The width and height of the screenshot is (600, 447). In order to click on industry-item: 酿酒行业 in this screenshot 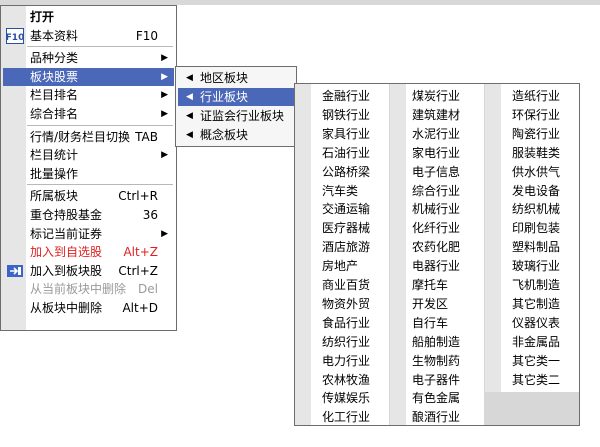, I will do `click(436, 417)`.